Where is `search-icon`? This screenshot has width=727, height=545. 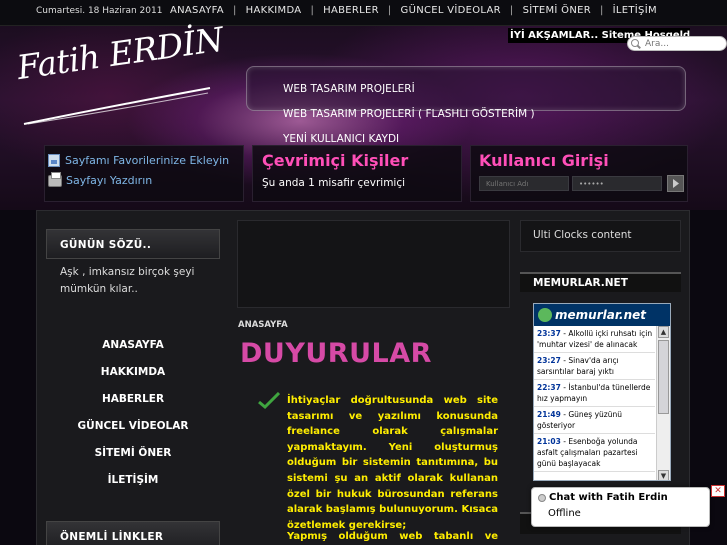
search-icon is located at coordinates (636, 43).